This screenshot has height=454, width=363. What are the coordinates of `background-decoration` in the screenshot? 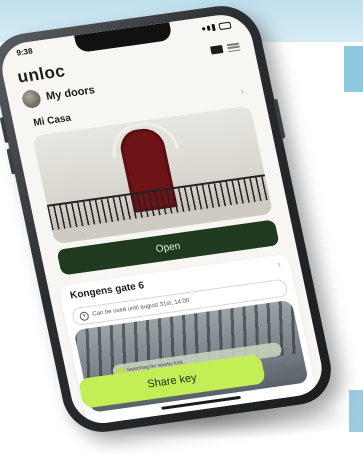 It's located at (353, 69).